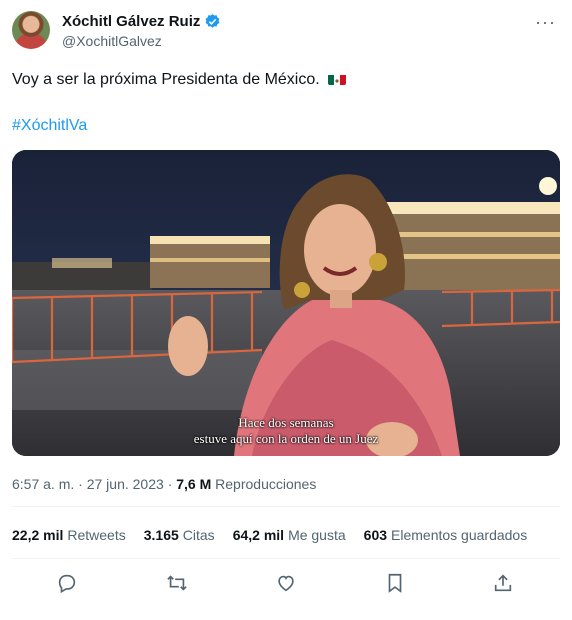 The height and width of the screenshot is (620, 572). What do you see at coordinates (131, 21) in the screenshot?
I see `display-name: Xóchitl Gálvez Ruiz` at bounding box center [131, 21].